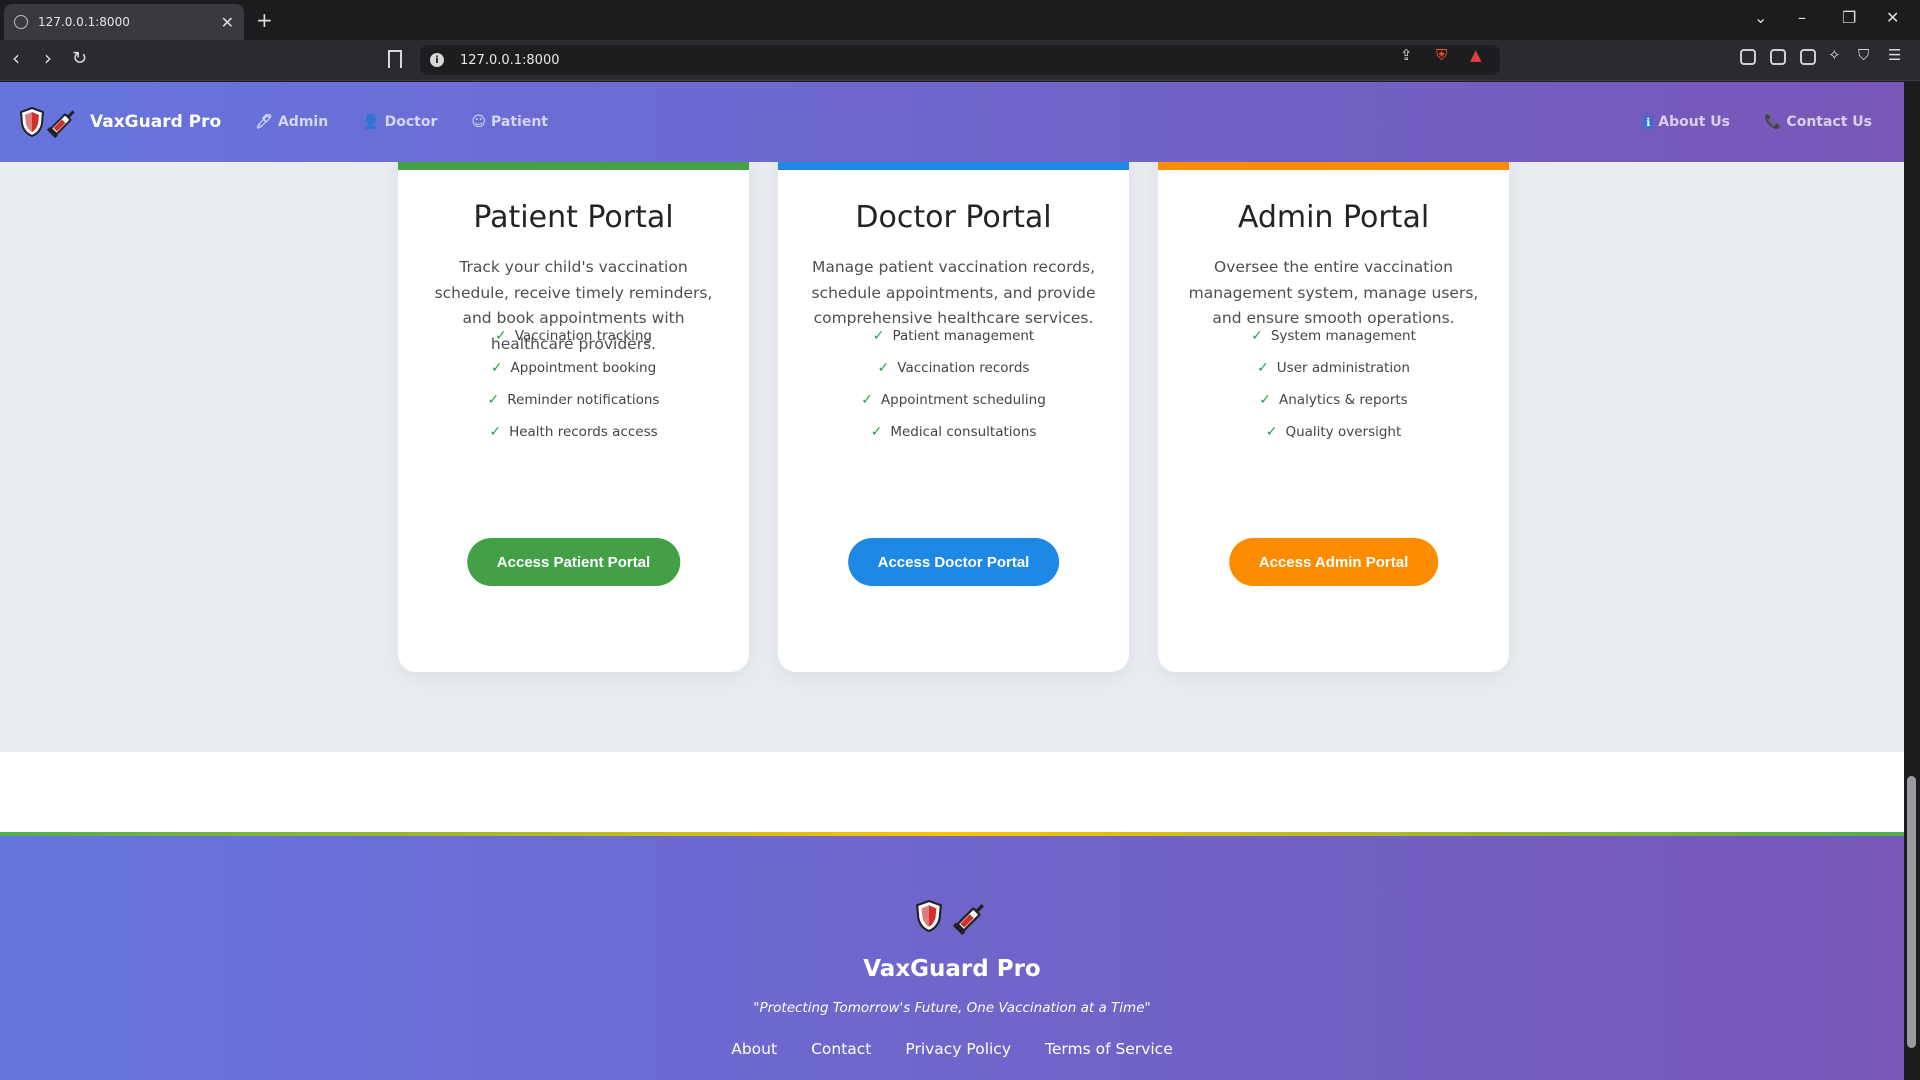  I want to click on footer-link-terms-of-service: Terms of Service, so click(1109, 1049).